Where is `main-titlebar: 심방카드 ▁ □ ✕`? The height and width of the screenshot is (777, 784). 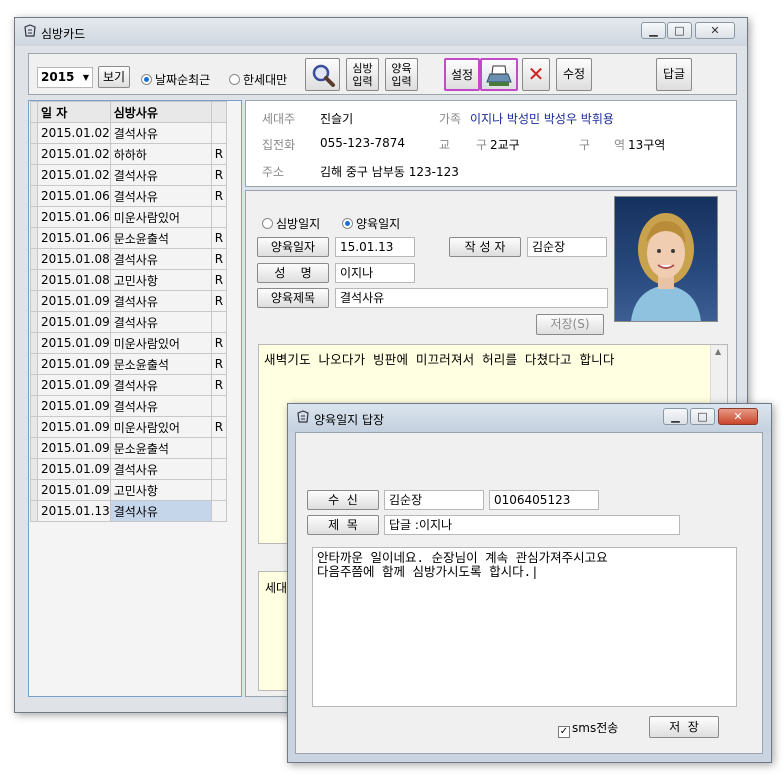
main-titlebar: 심방카드 ▁ □ ✕ is located at coordinates (381, 32).